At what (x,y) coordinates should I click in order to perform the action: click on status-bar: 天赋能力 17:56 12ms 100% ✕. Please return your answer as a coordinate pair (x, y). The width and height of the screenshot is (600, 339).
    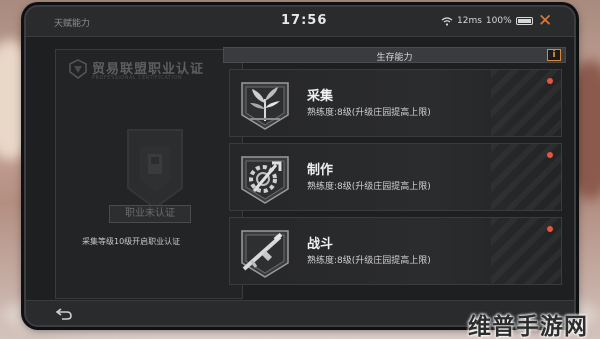
    Looking at the image, I should click on (300, 22).